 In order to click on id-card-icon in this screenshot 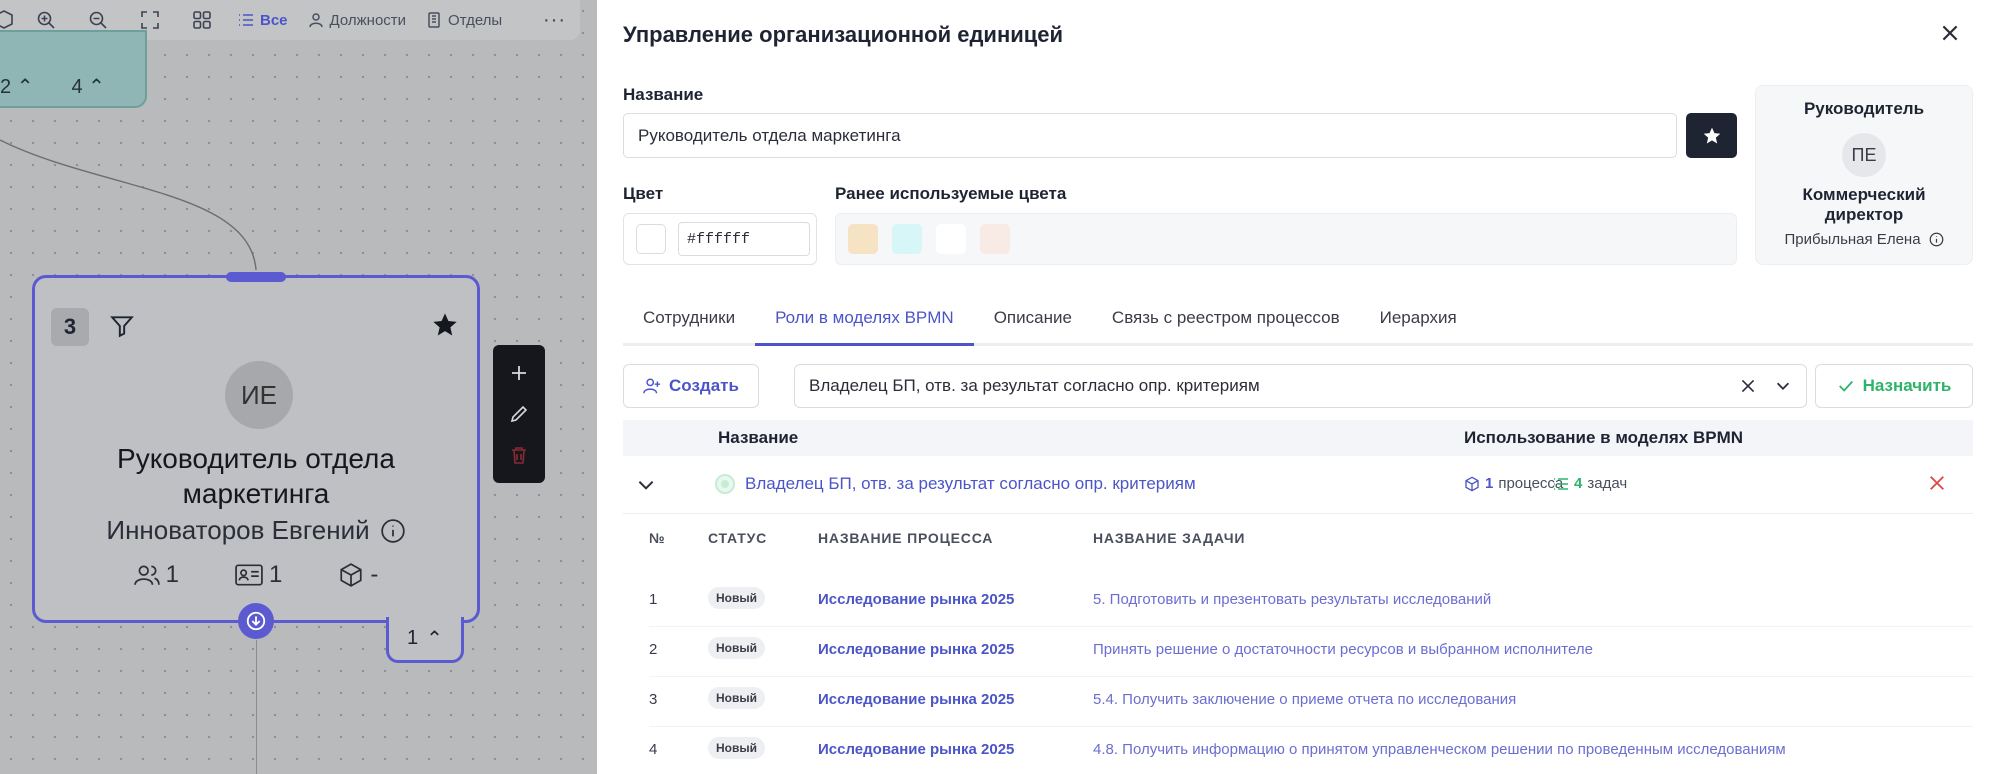, I will do `click(249, 575)`.